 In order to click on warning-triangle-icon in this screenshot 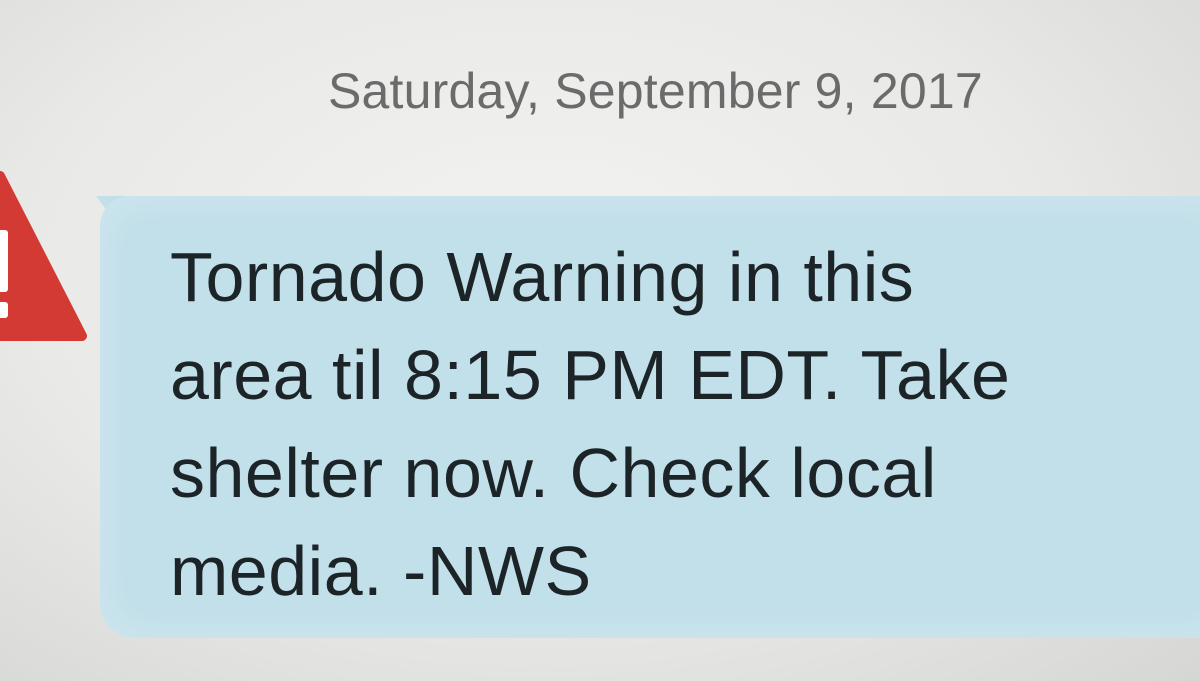, I will do `click(43, 256)`.